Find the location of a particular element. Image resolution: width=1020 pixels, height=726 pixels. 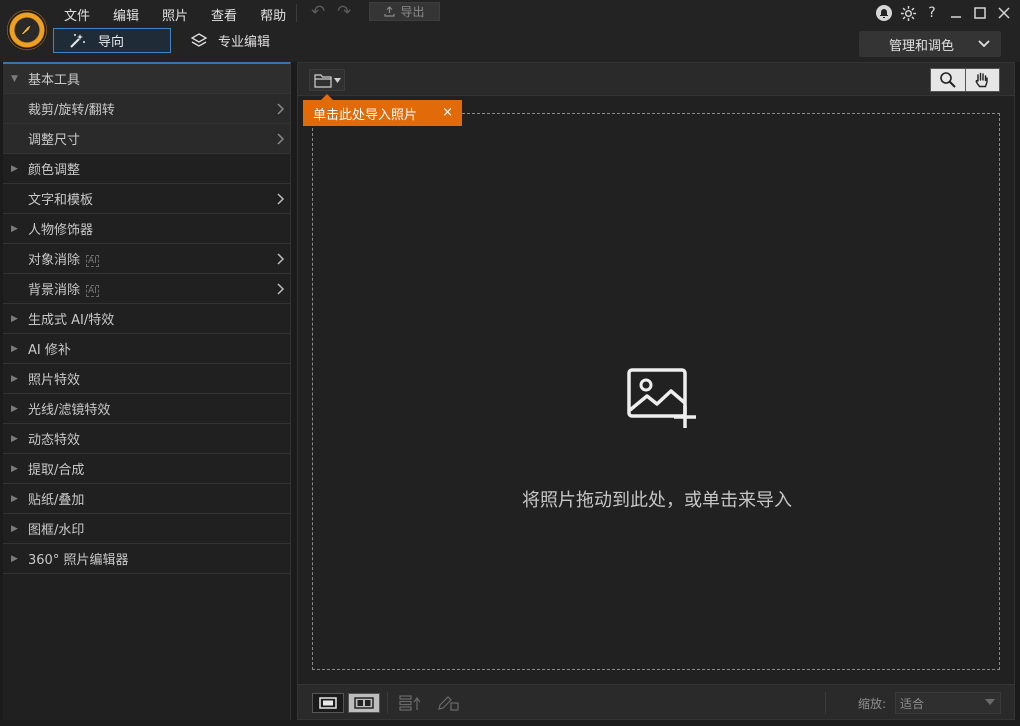

menu-bar: 文件 编辑 照片 查看 帮助 is located at coordinates (186, 14).